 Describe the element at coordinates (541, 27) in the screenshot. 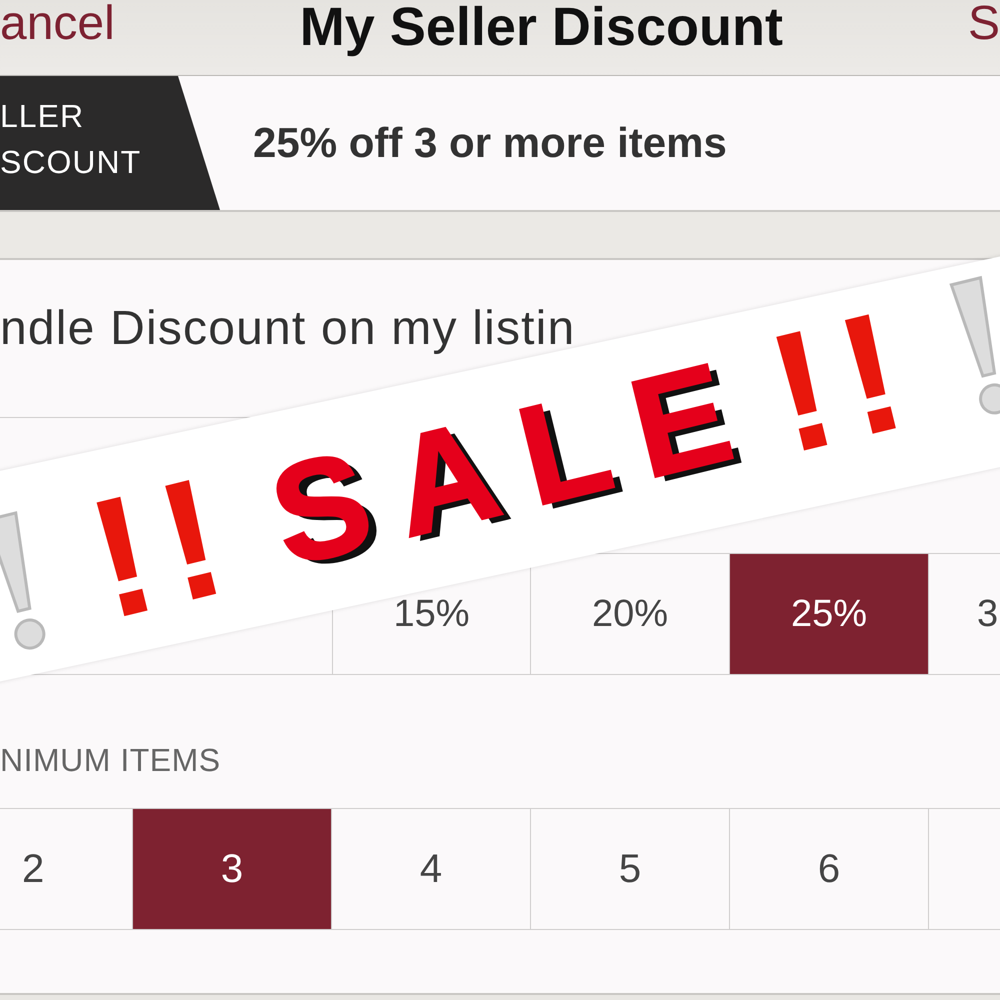

I see `screen-title: My Seller Discount` at that location.